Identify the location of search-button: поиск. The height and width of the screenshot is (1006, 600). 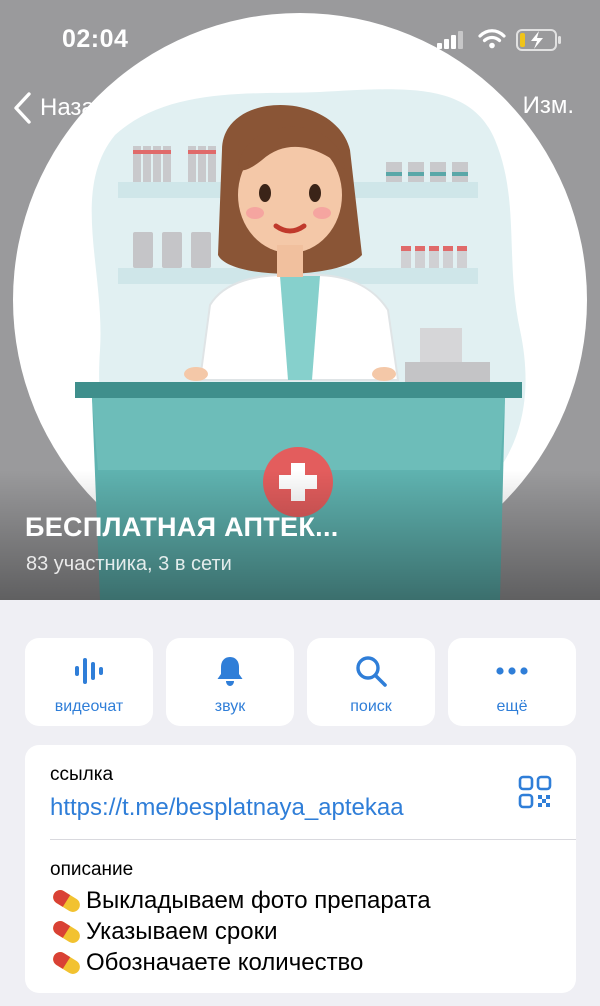
(371, 682).